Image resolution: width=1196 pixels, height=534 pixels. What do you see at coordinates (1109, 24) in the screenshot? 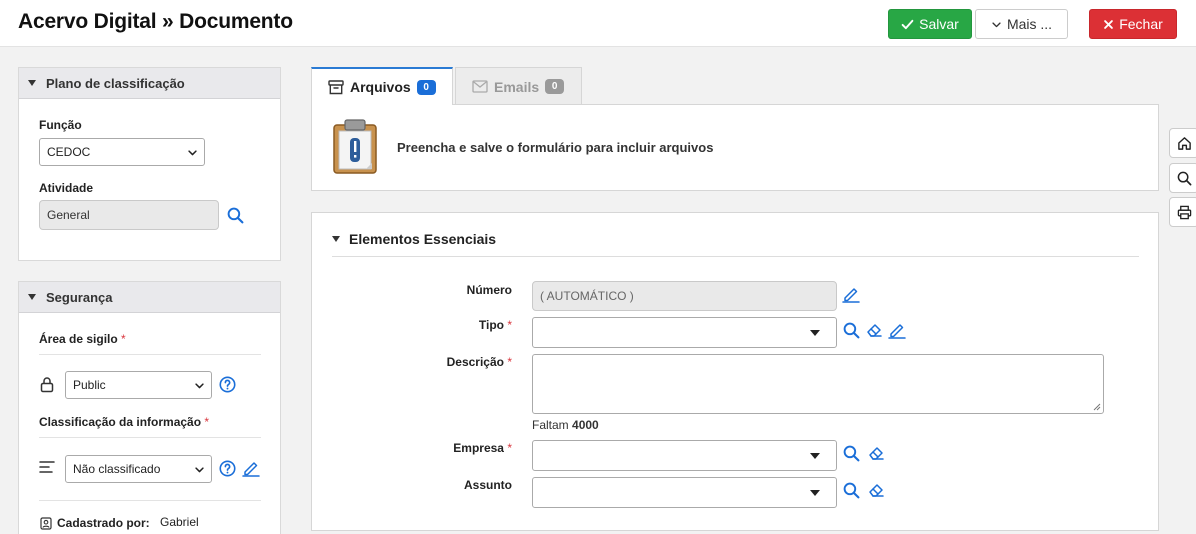
I see `close-icon` at bounding box center [1109, 24].